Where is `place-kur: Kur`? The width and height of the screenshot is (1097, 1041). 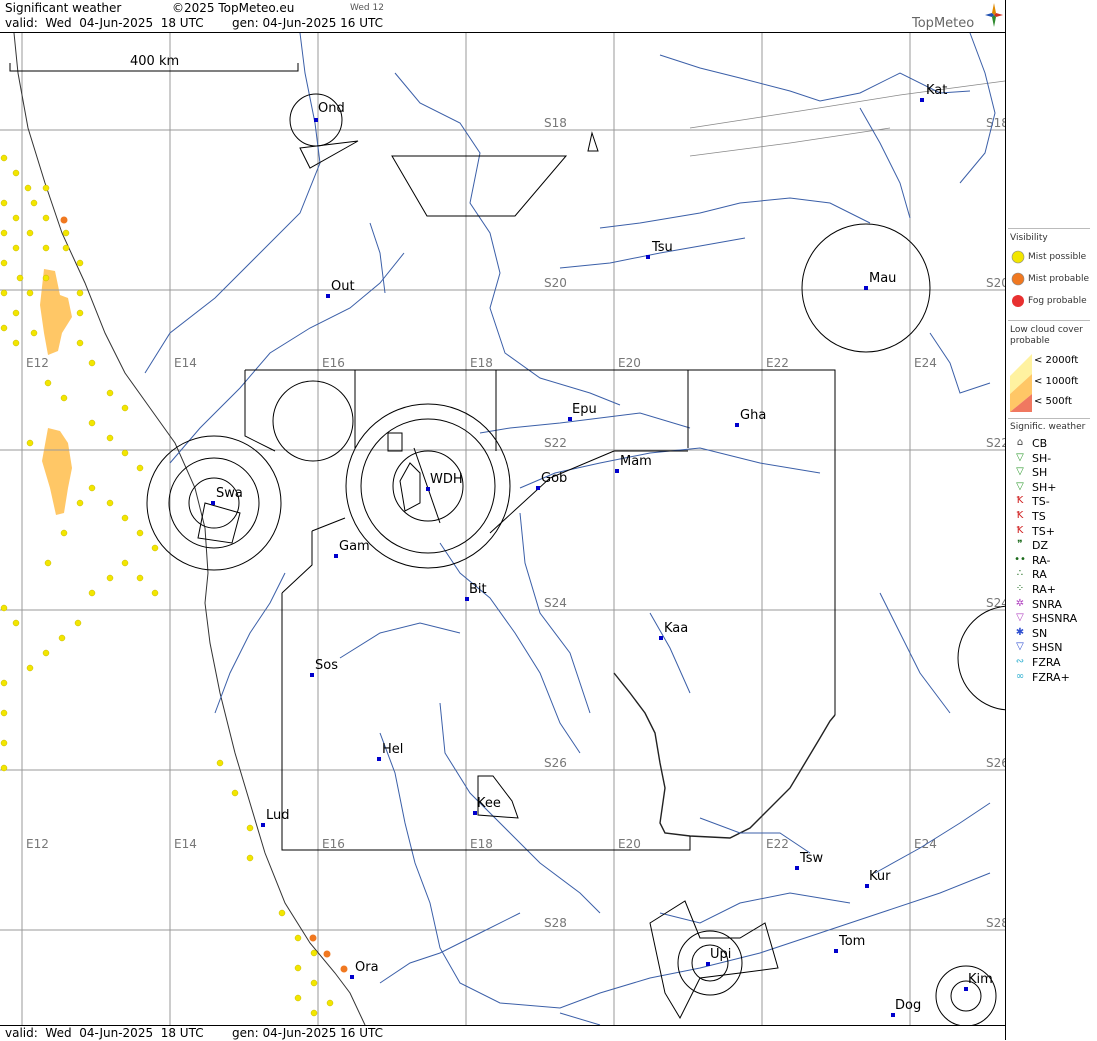
place-kur: Kur is located at coordinates (878, 878).